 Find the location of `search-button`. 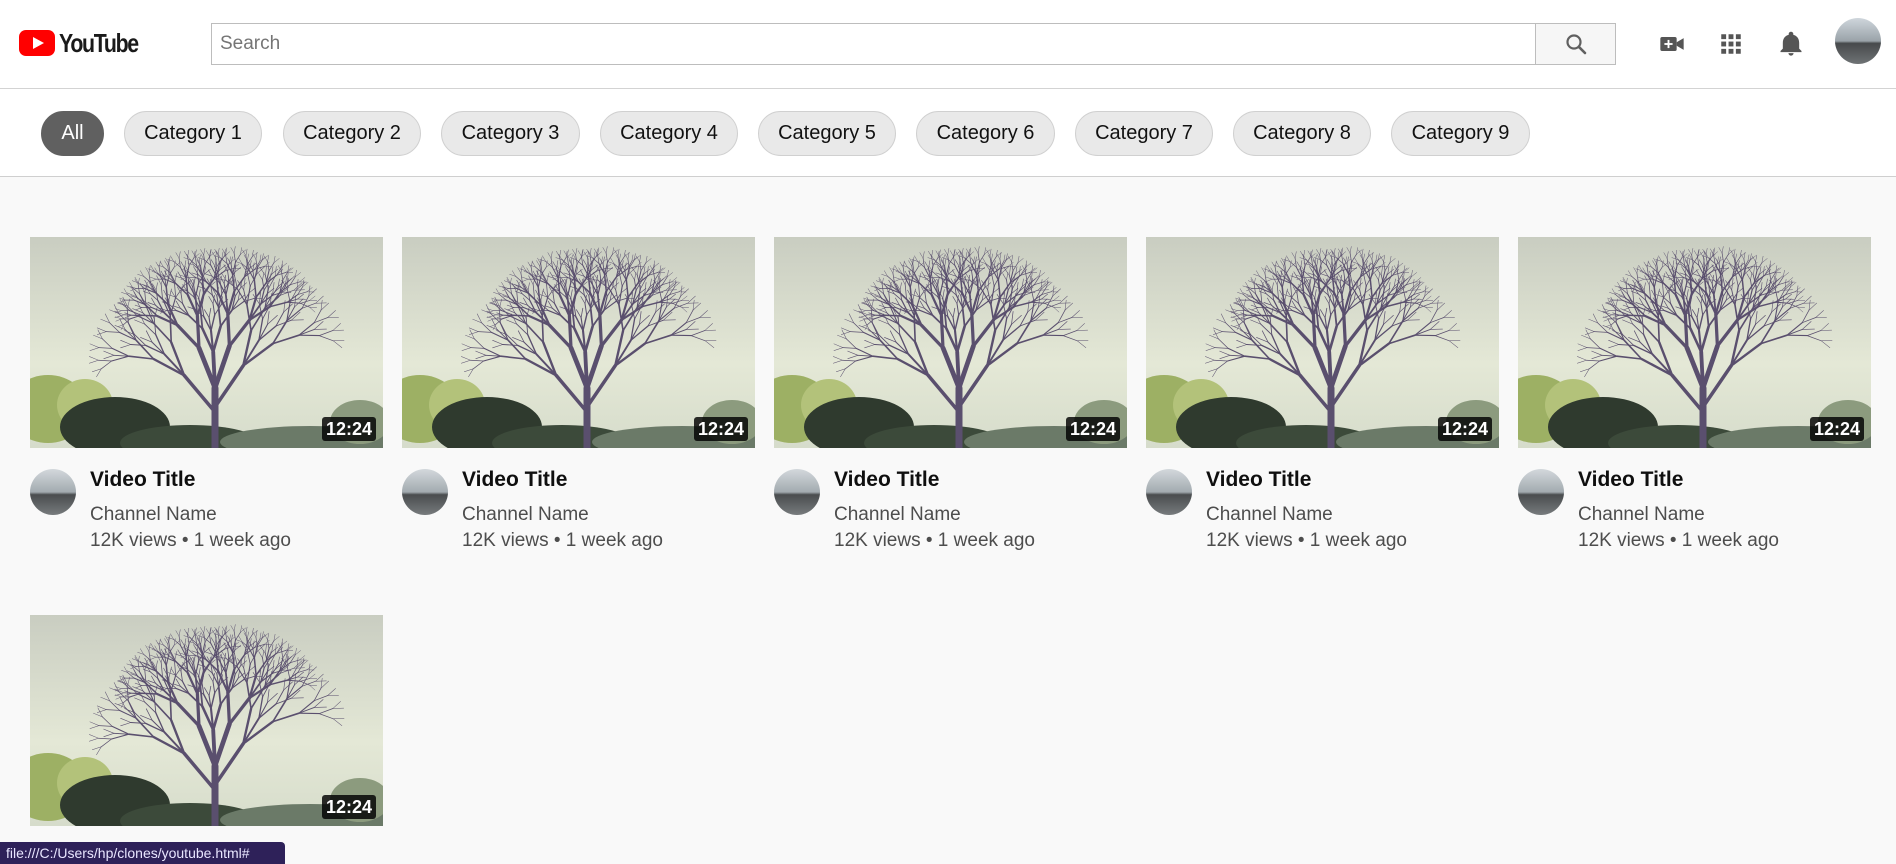

search-button is located at coordinates (1575, 44).